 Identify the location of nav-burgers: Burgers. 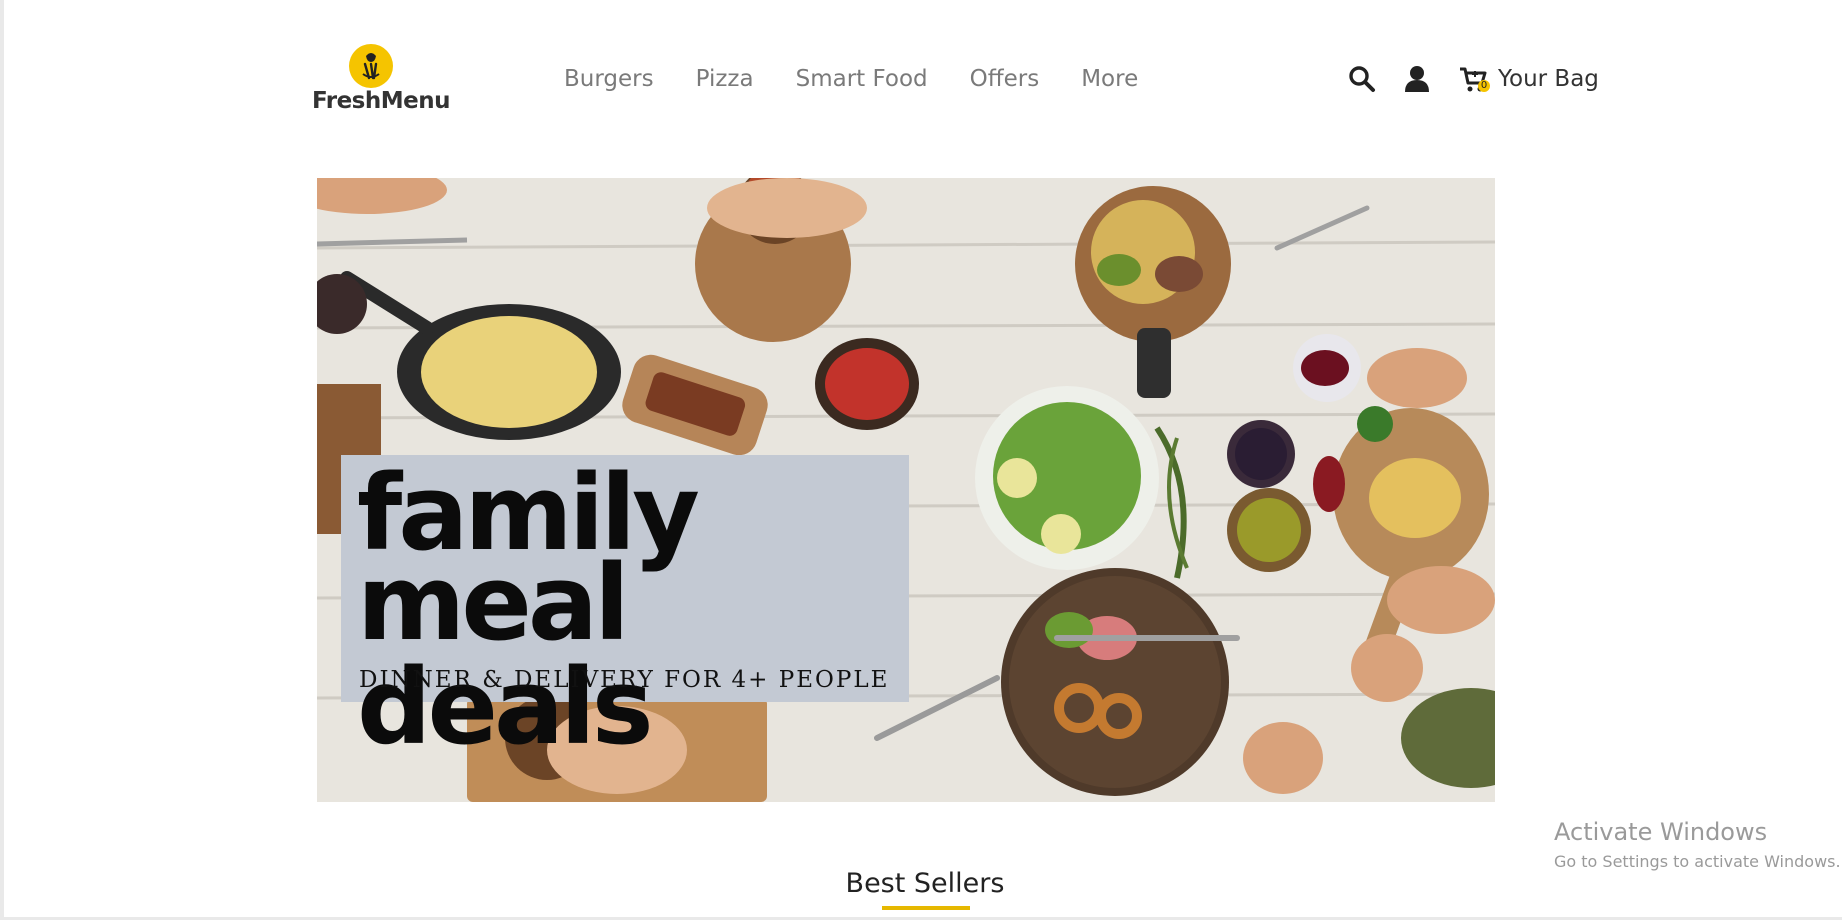
(609, 81).